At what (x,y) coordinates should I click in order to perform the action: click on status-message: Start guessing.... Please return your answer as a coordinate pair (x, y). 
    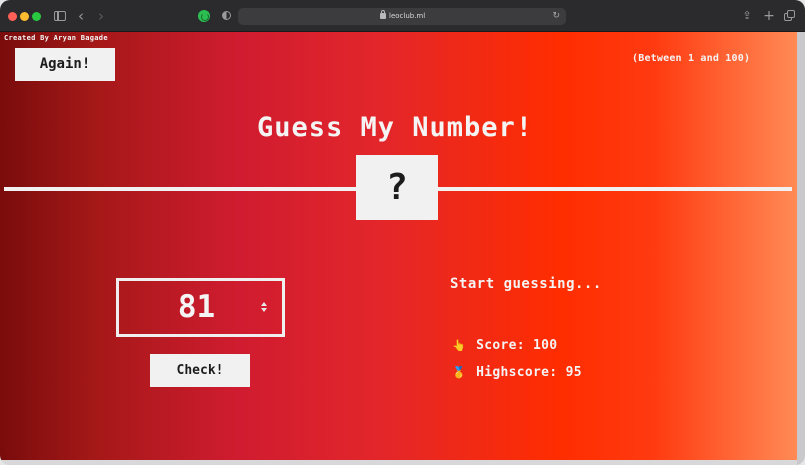
    Looking at the image, I should click on (526, 284).